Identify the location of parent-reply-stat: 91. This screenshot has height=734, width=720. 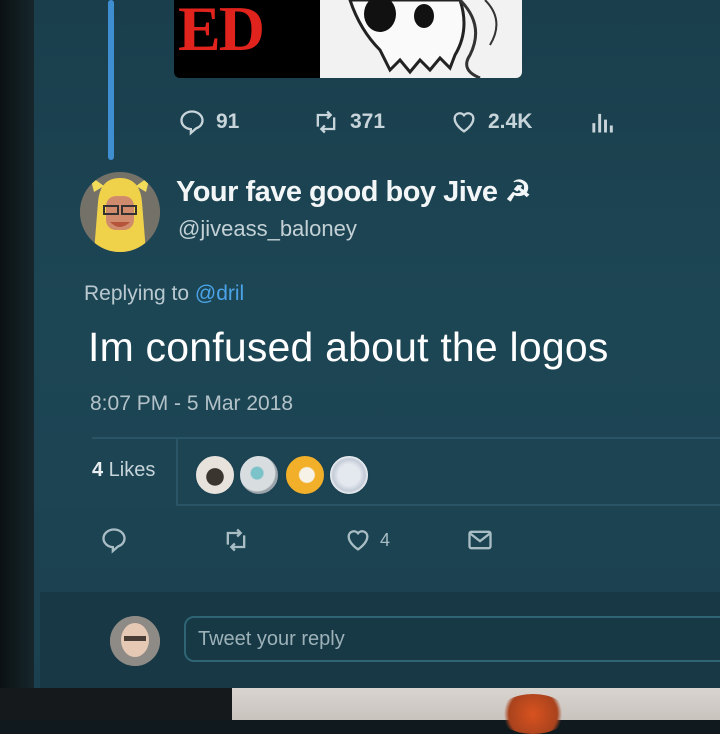
(208, 122).